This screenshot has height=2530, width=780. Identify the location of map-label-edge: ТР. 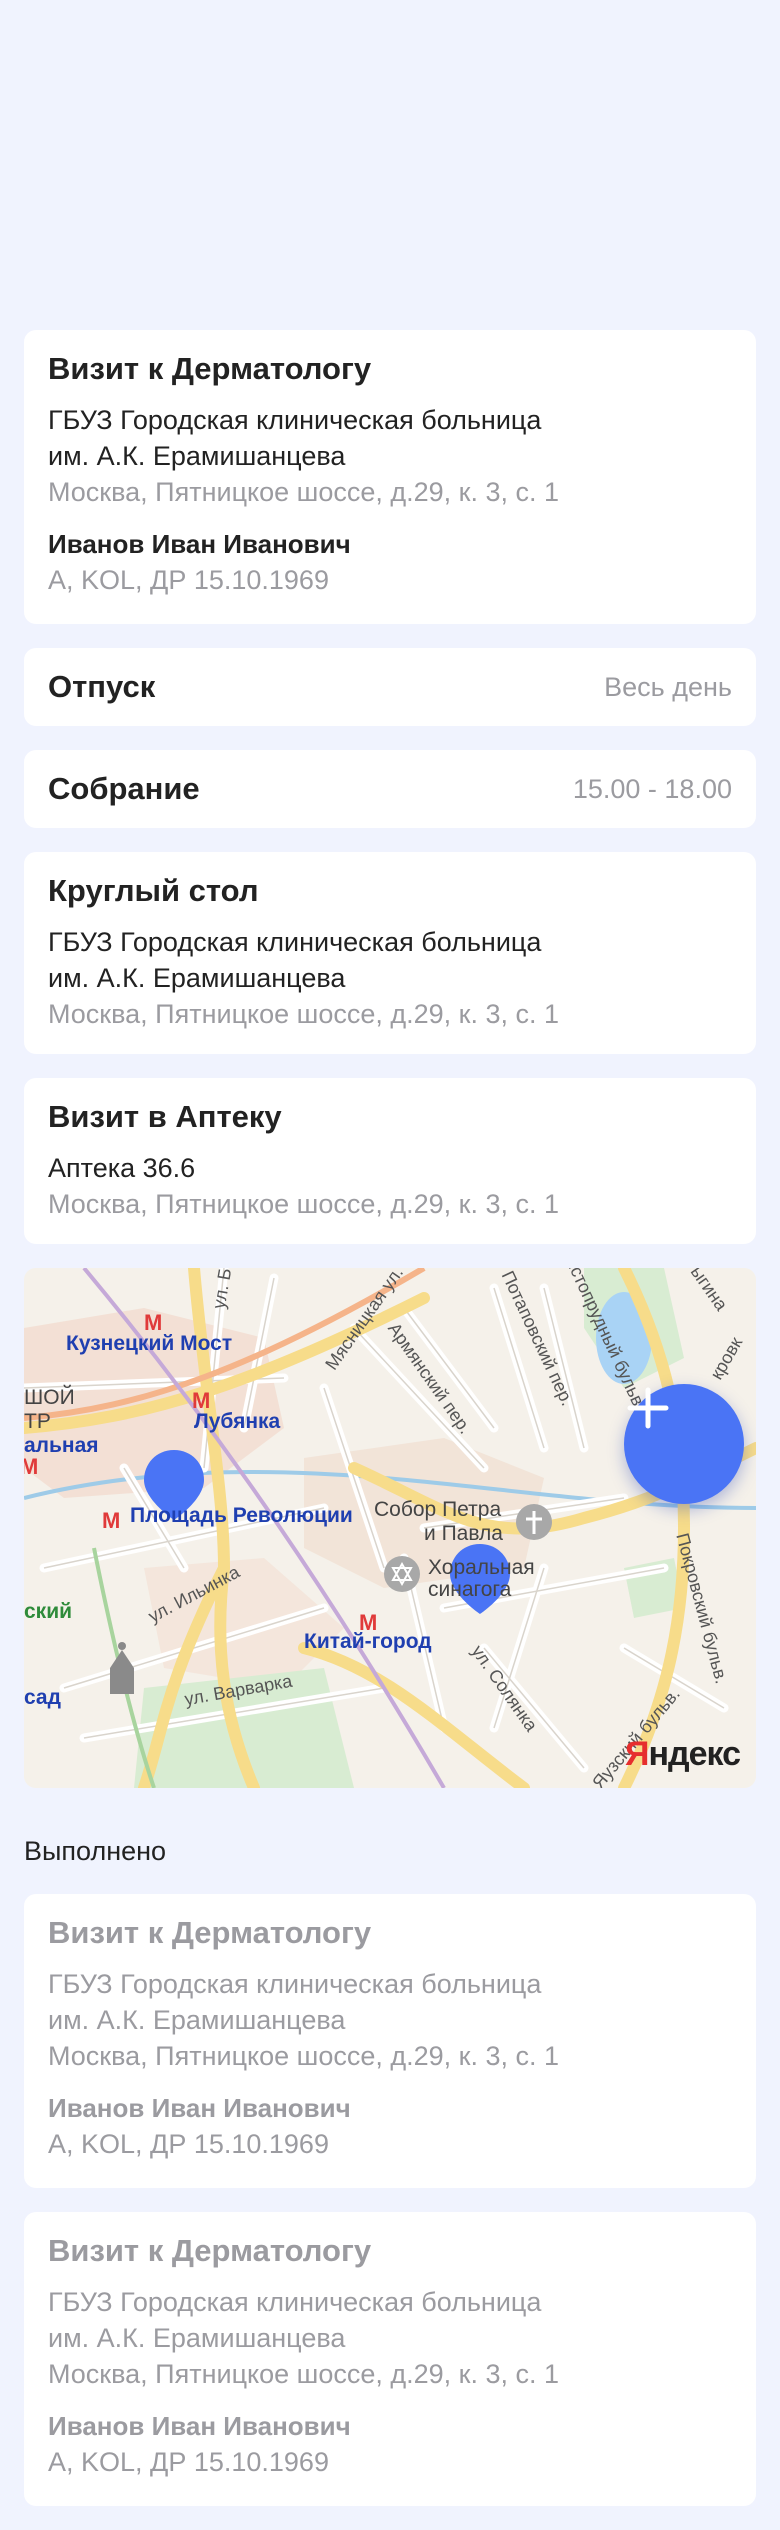
(37, 1421).